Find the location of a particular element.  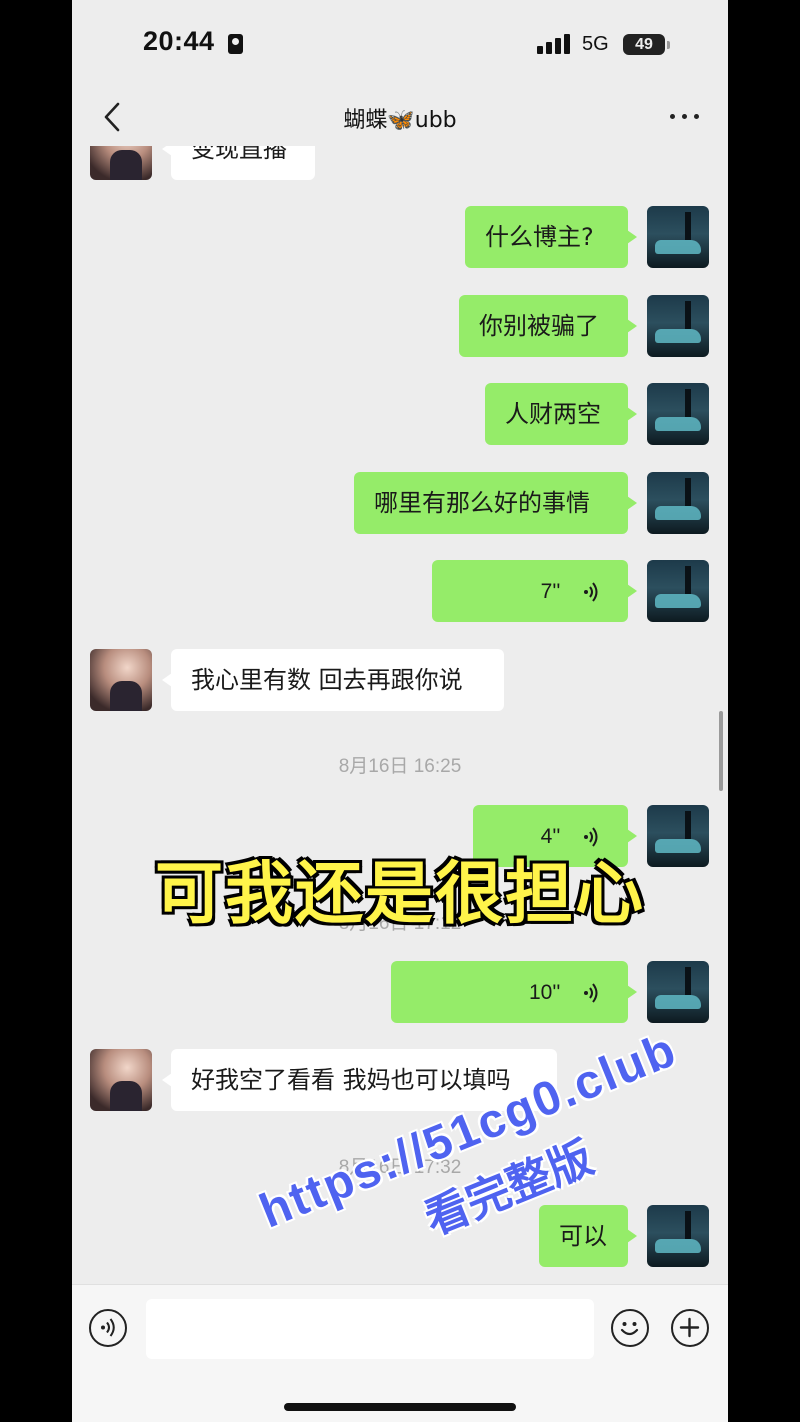

more-options-button is located at coordinates (686, 116).